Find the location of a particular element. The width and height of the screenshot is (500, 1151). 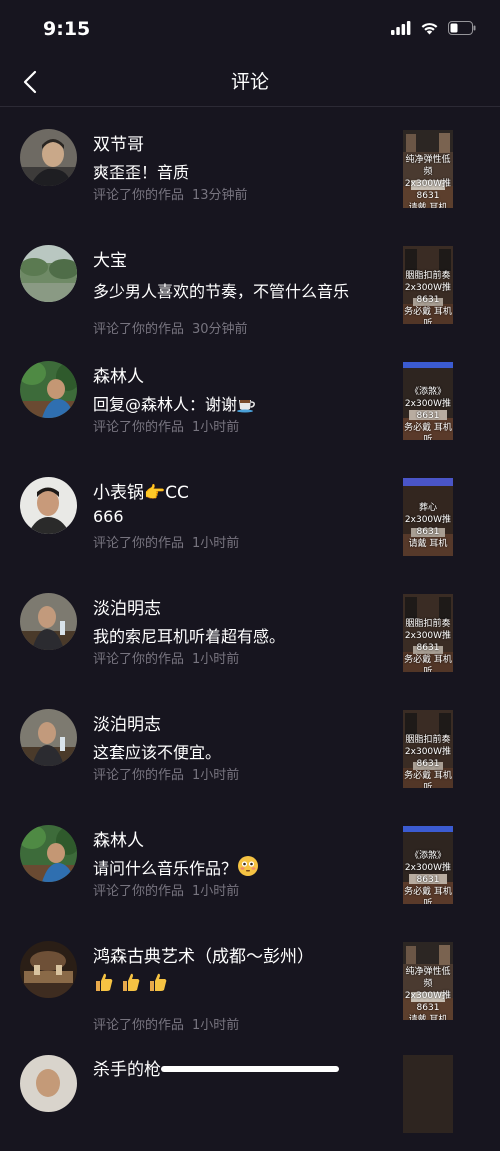

user-name: 大宝 is located at coordinates (110, 258).